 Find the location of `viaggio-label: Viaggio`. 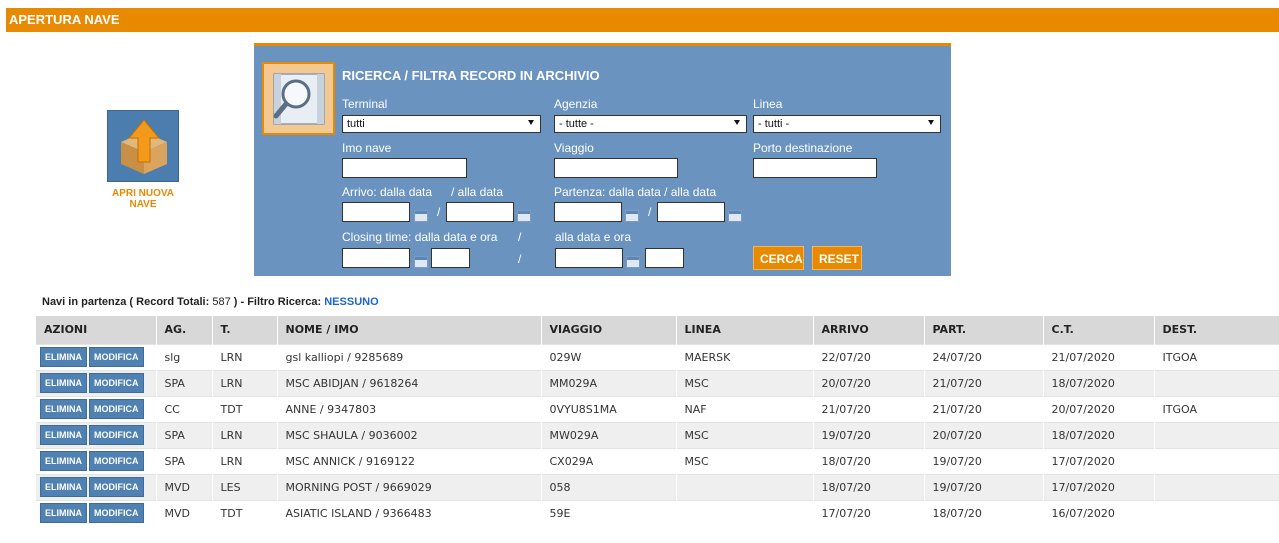

viaggio-label: Viaggio is located at coordinates (574, 148).